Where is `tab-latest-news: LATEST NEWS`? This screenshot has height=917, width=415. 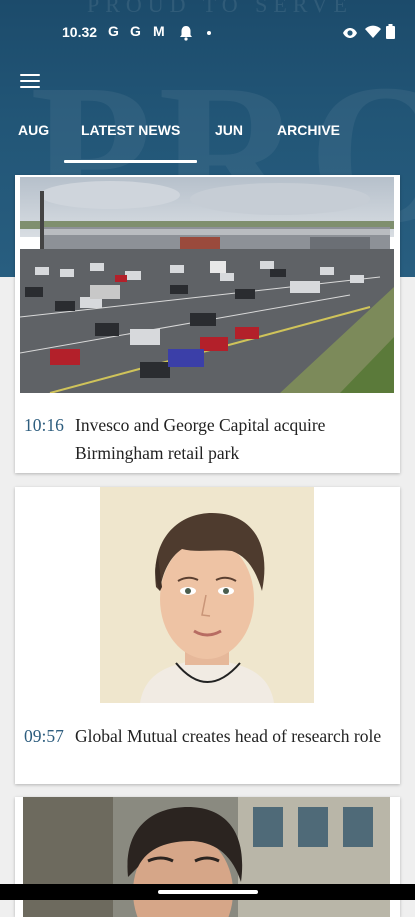
tab-latest-news: LATEST NEWS is located at coordinates (130, 140).